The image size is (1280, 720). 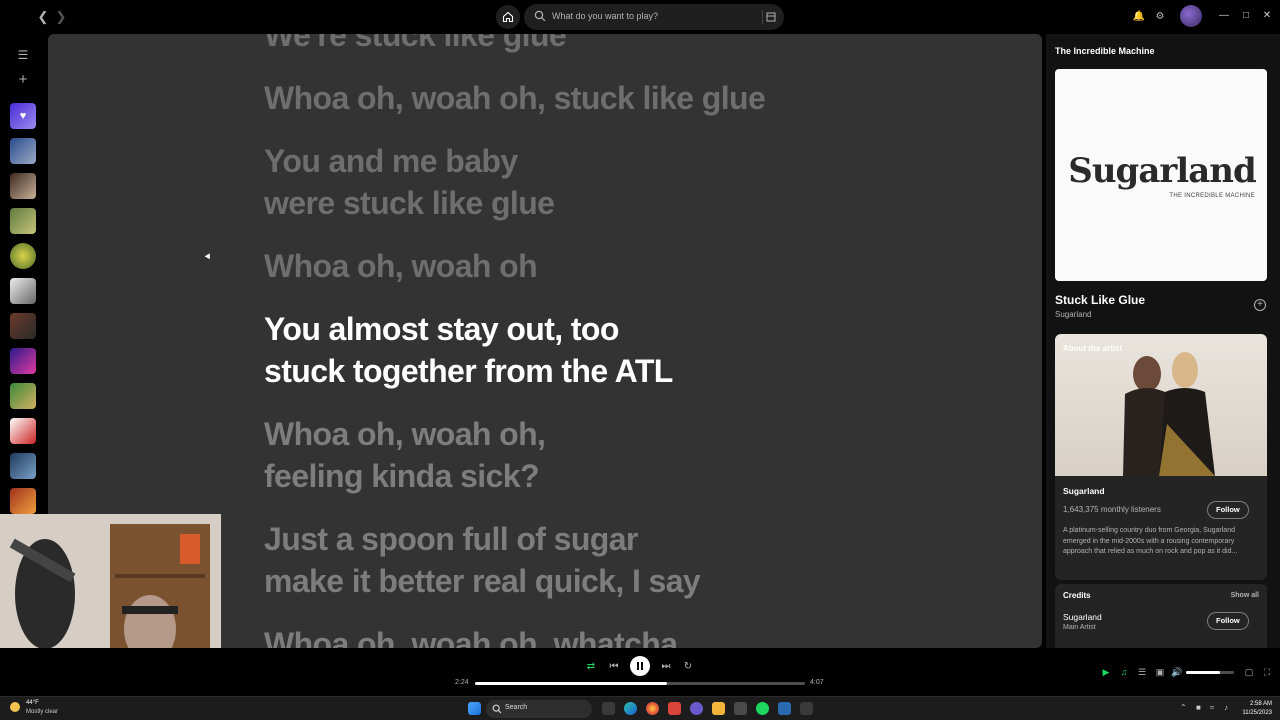 I want to click on volume-icon: 🔊, so click(x=1177, y=672).